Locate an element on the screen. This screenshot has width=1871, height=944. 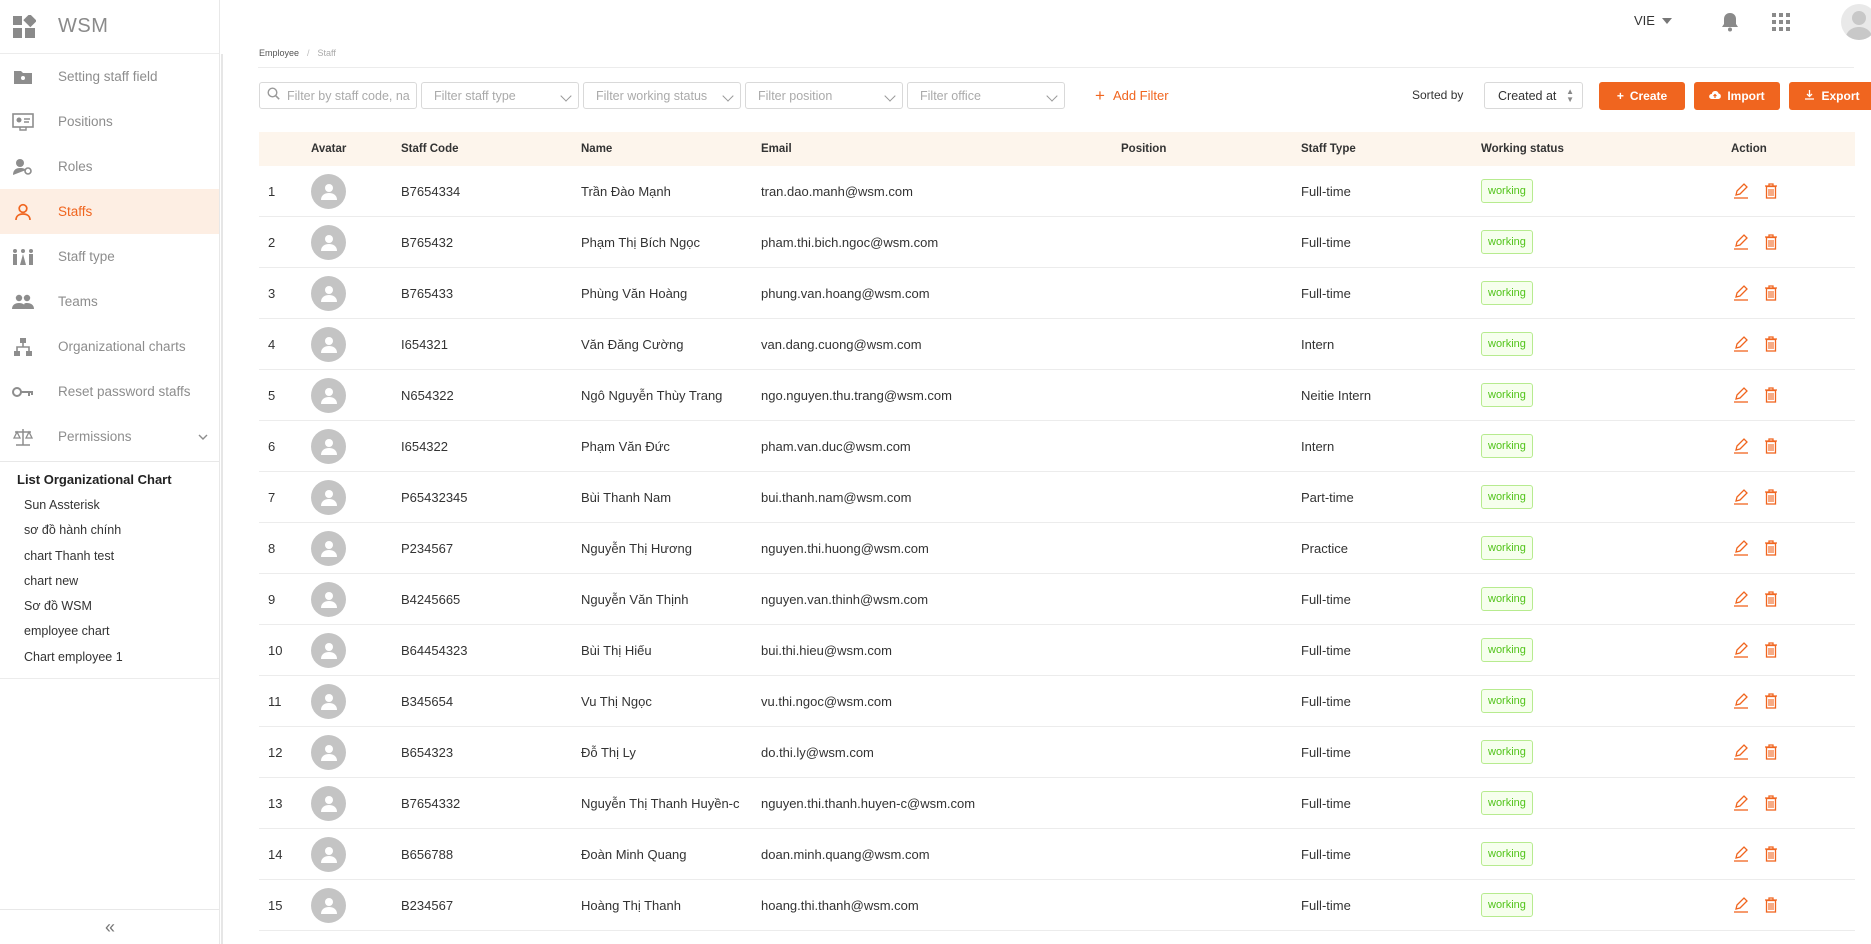
sidebar-item-staff-type: Staff type is located at coordinates (109, 256).